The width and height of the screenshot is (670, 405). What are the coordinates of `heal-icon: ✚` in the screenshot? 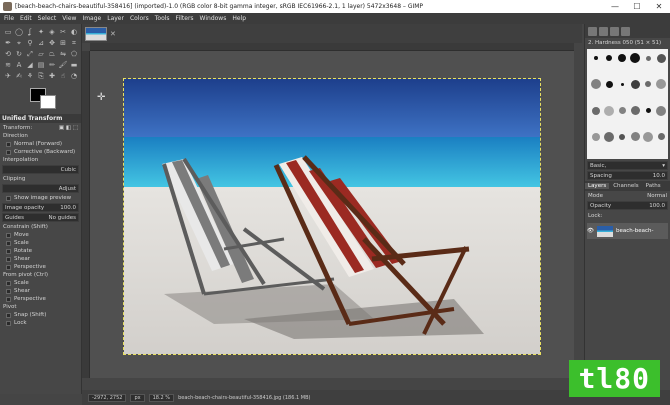 It's located at (52, 76).